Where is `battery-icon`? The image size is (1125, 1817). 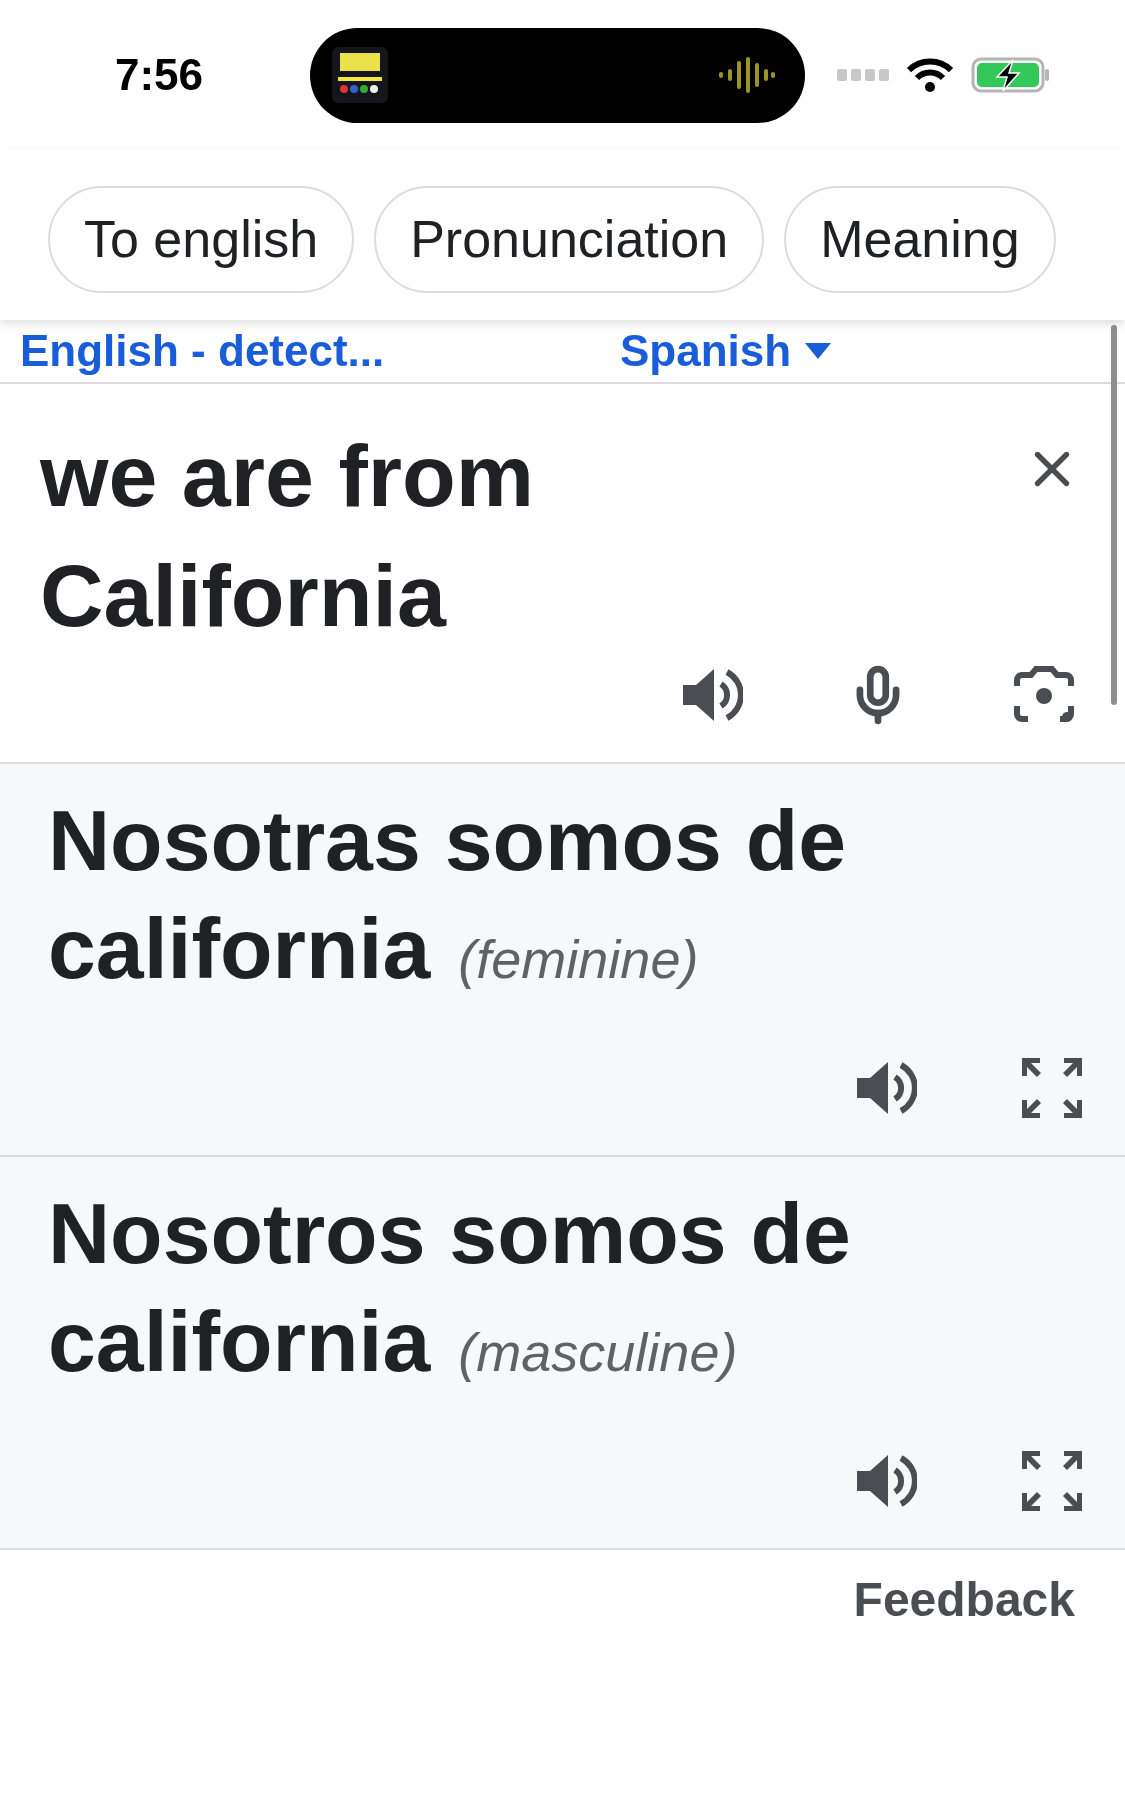 battery-icon is located at coordinates (1011, 75).